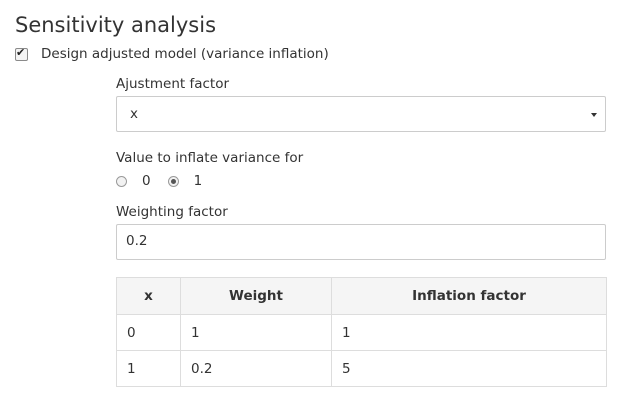 The height and width of the screenshot is (420, 638). What do you see at coordinates (256, 296) in the screenshot?
I see `column-header-weight: Weight` at bounding box center [256, 296].